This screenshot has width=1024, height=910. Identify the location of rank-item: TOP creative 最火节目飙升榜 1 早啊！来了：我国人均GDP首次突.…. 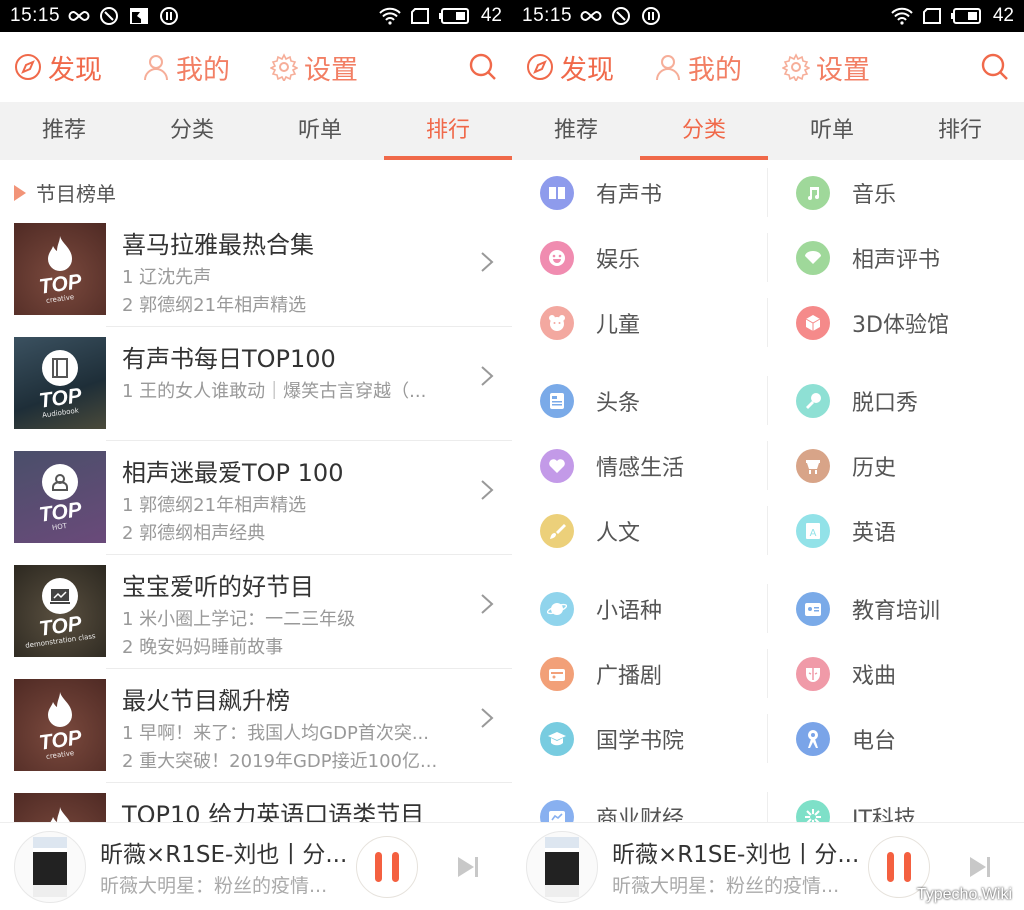
(256, 726).